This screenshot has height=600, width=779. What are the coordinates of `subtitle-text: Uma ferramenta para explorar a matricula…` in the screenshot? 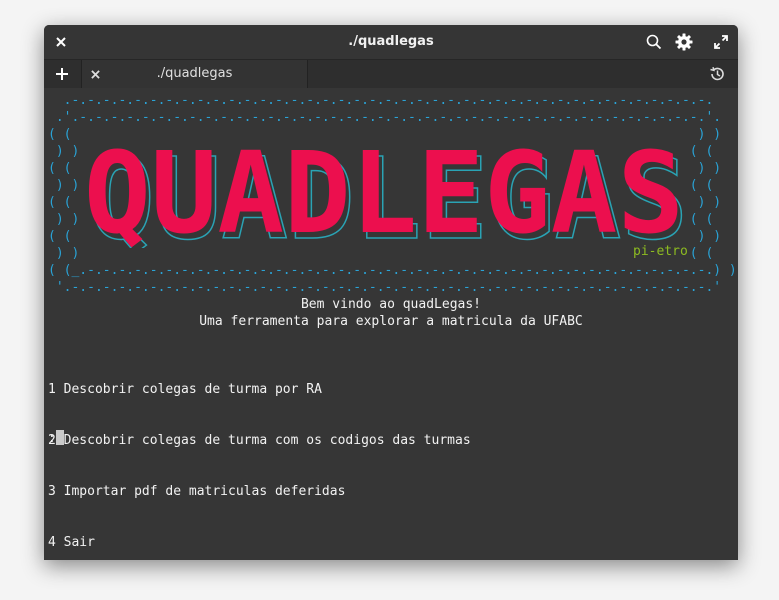 It's located at (391, 321).